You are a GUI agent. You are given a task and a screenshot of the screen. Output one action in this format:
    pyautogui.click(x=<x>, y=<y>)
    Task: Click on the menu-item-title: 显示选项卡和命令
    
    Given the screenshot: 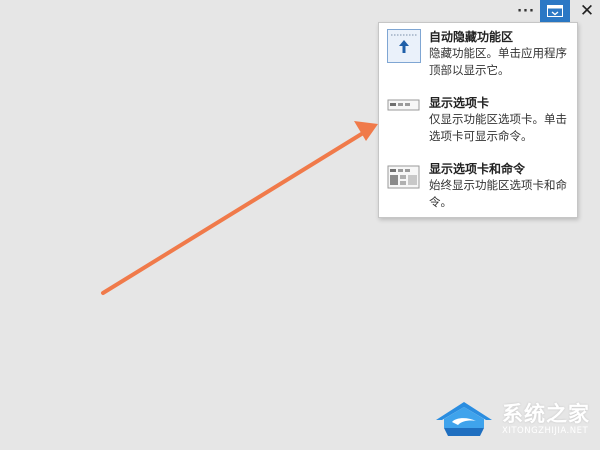 What is the action you would take?
    pyautogui.click(x=477, y=169)
    